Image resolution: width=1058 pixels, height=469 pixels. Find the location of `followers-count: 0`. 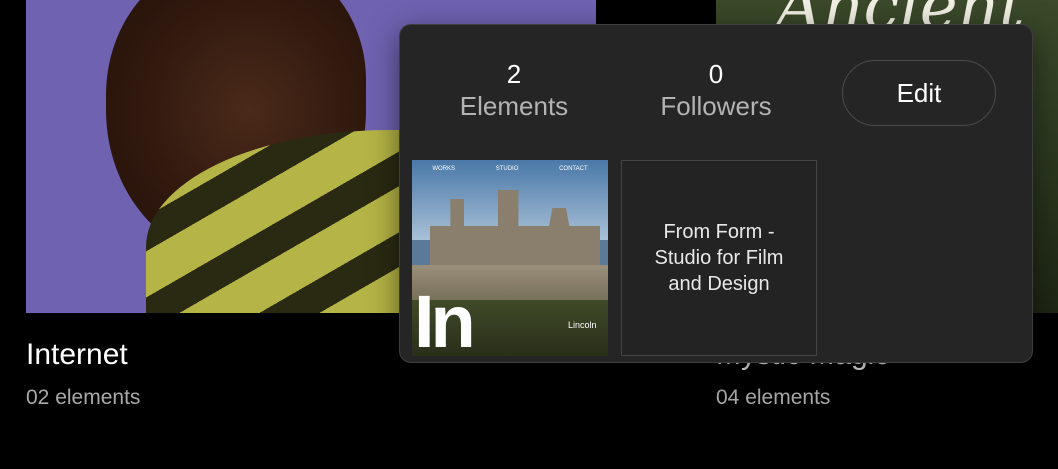

followers-count: 0 is located at coordinates (716, 74).